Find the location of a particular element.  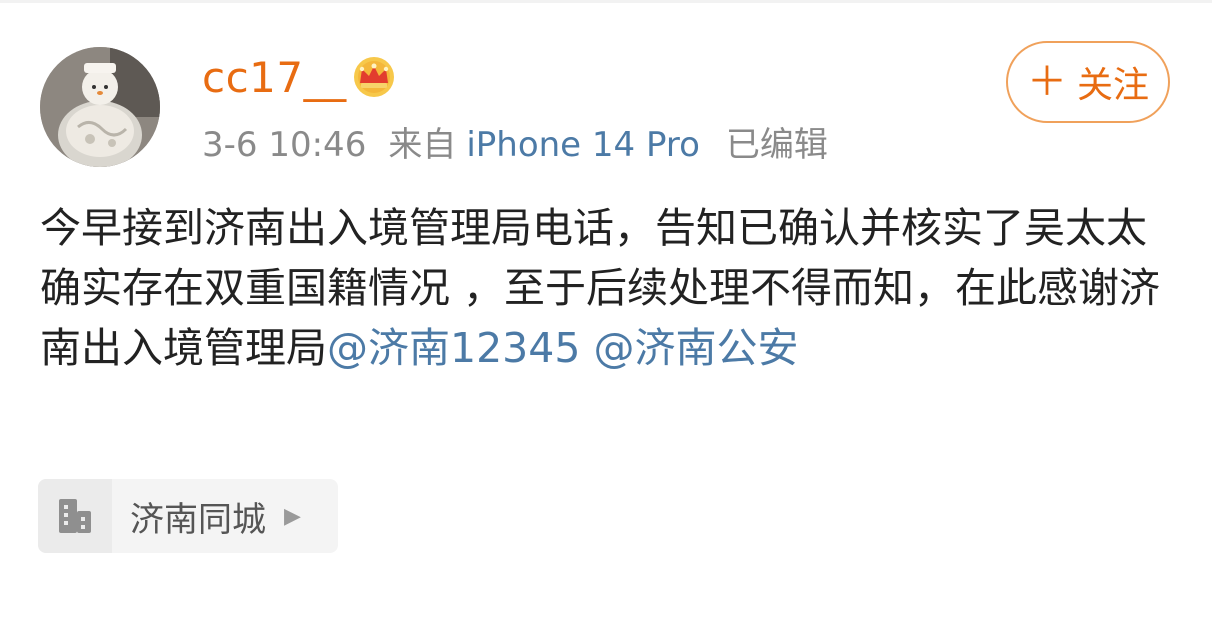

post-meta: 3-6 10:46 来自 iPhone 14 Pro 已编辑 is located at coordinates (515, 145).